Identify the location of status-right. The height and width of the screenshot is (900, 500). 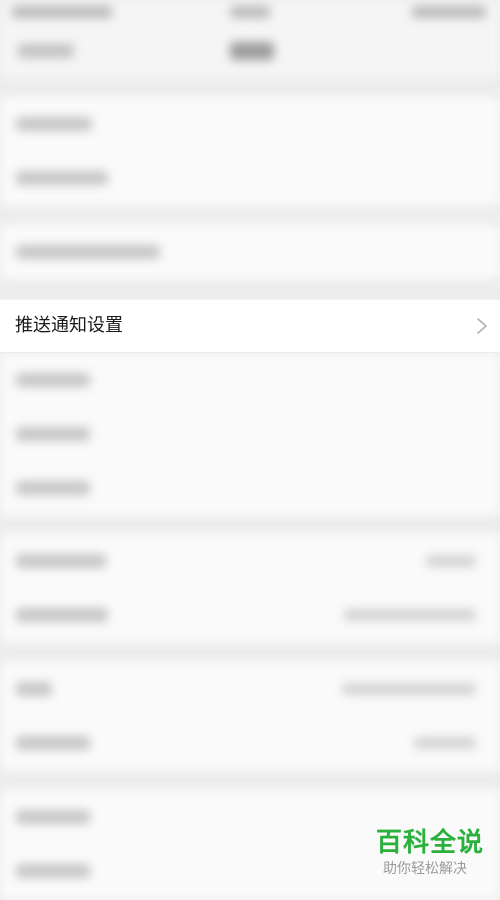
(449, 12).